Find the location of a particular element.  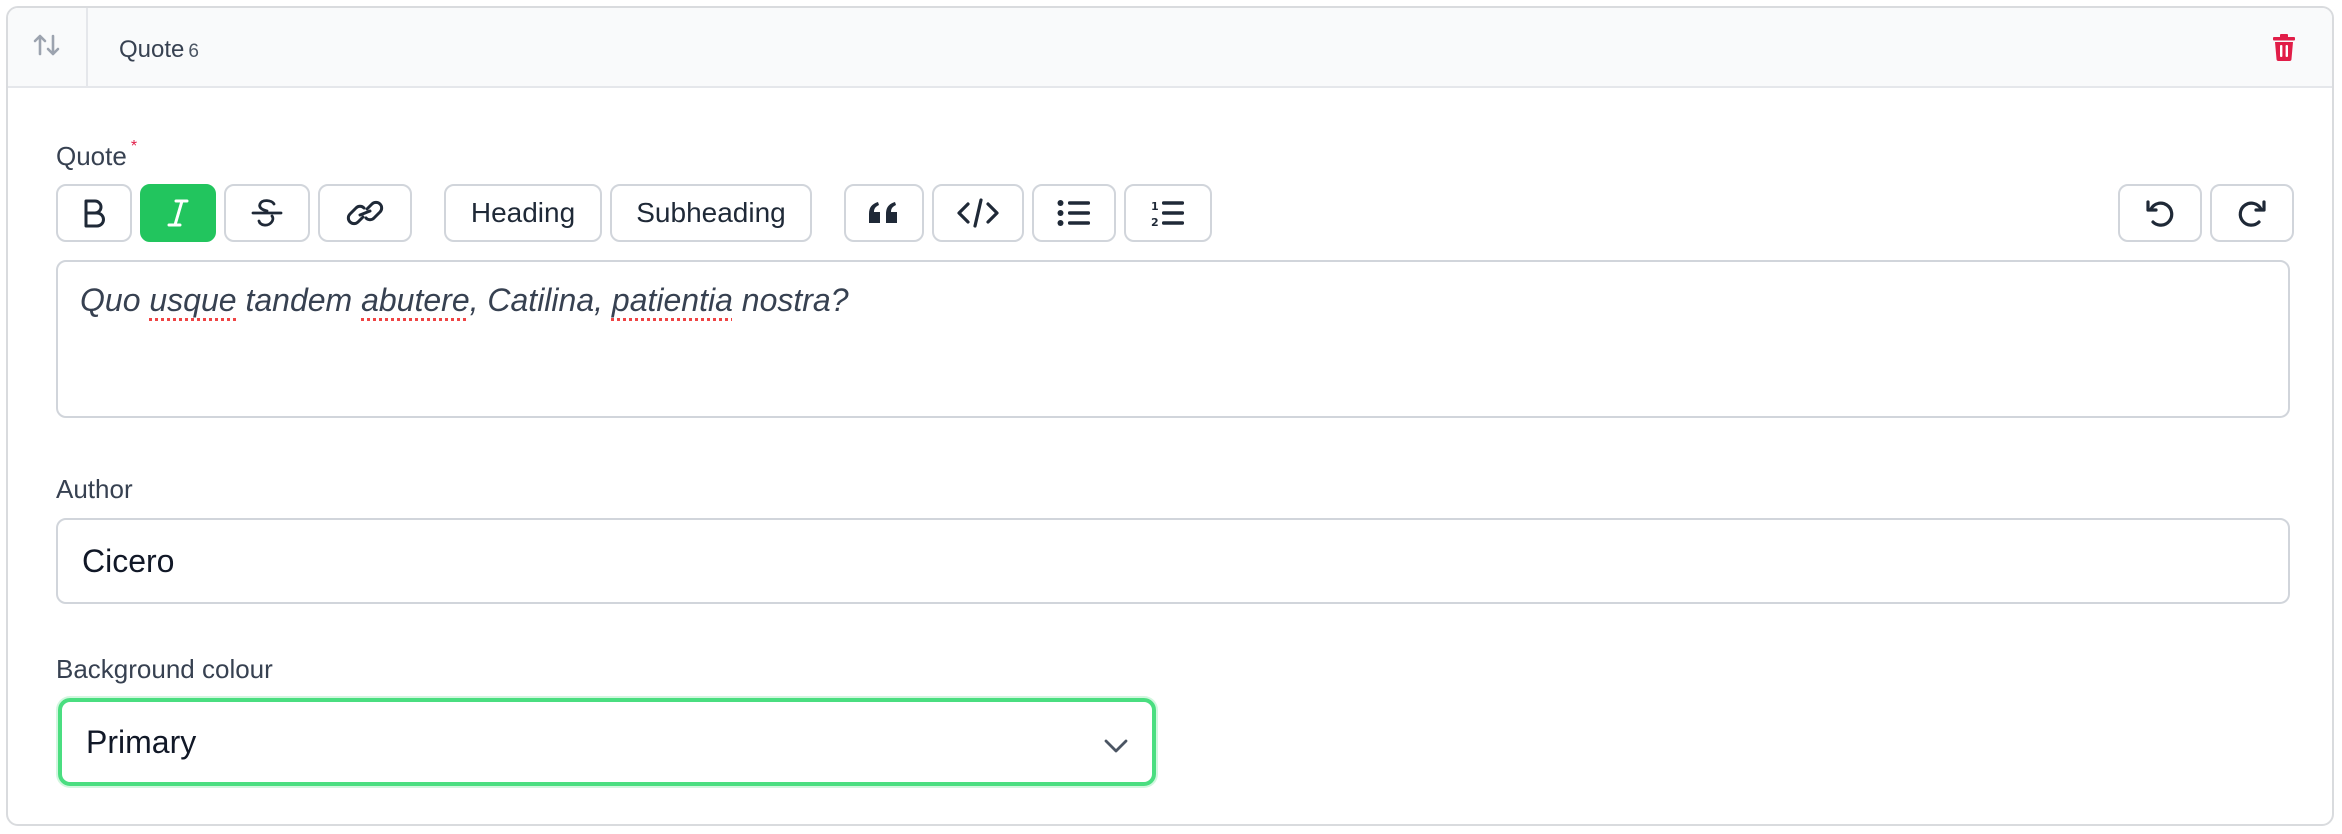

delete-block-button is located at coordinates (2284, 49).